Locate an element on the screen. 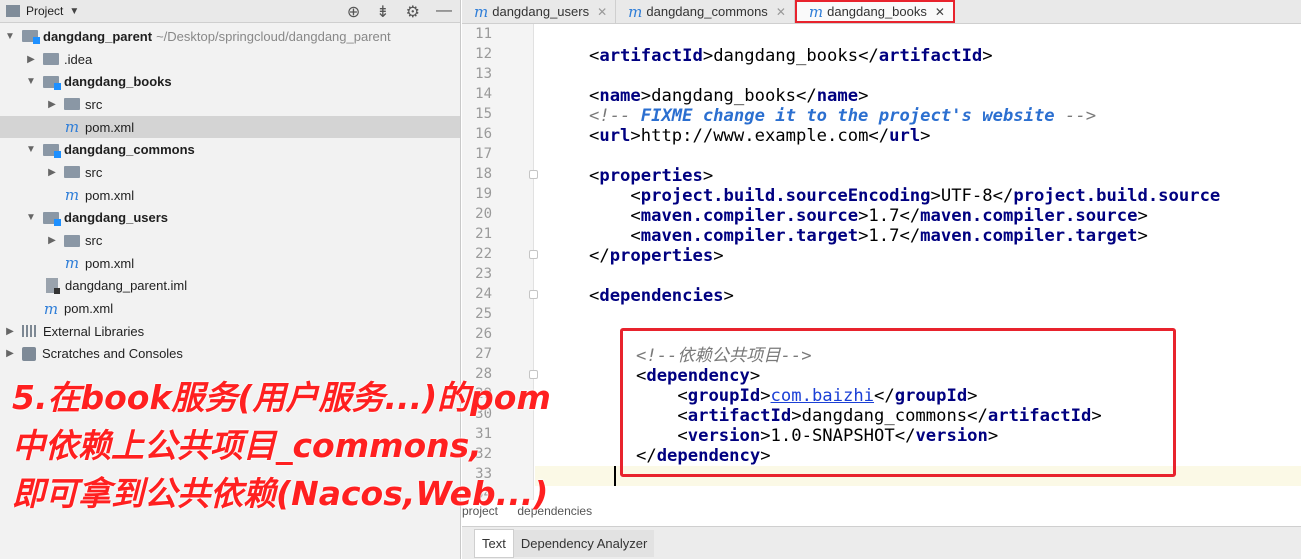  tree-item-parent-pom: m pom.xml is located at coordinates (230, 308).